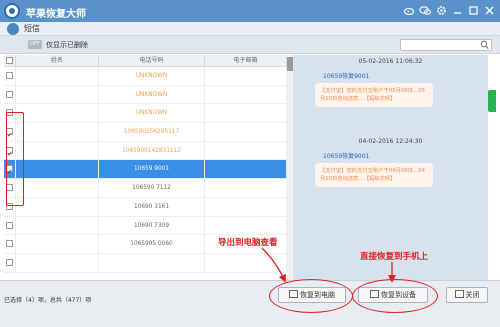  Describe the element at coordinates (250, 45) in the screenshot. I see `filter-bar: OFF 仅显示已删除` at that location.